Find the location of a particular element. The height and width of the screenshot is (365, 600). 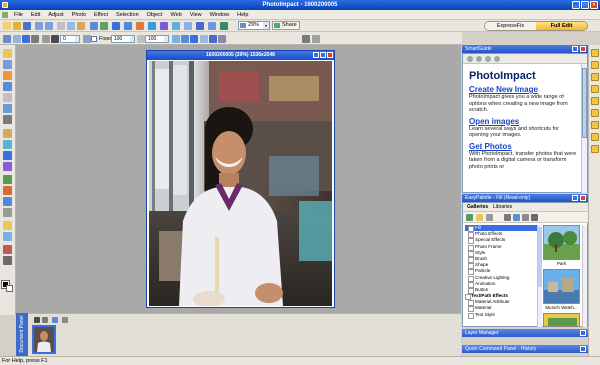

menu-help: Help is located at coordinates (242, 15).